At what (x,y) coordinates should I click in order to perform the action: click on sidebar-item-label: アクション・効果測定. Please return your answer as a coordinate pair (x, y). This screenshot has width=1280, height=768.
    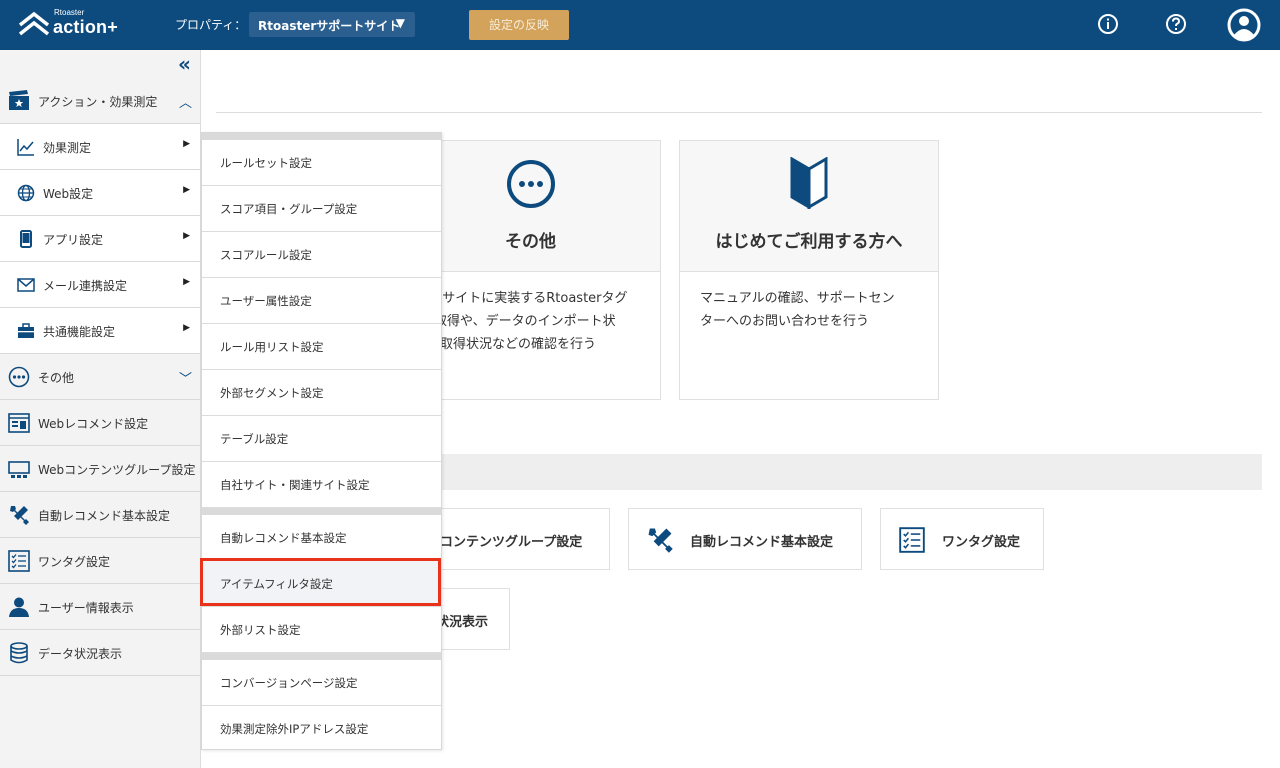
    Looking at the image, I should click on (98, 102).